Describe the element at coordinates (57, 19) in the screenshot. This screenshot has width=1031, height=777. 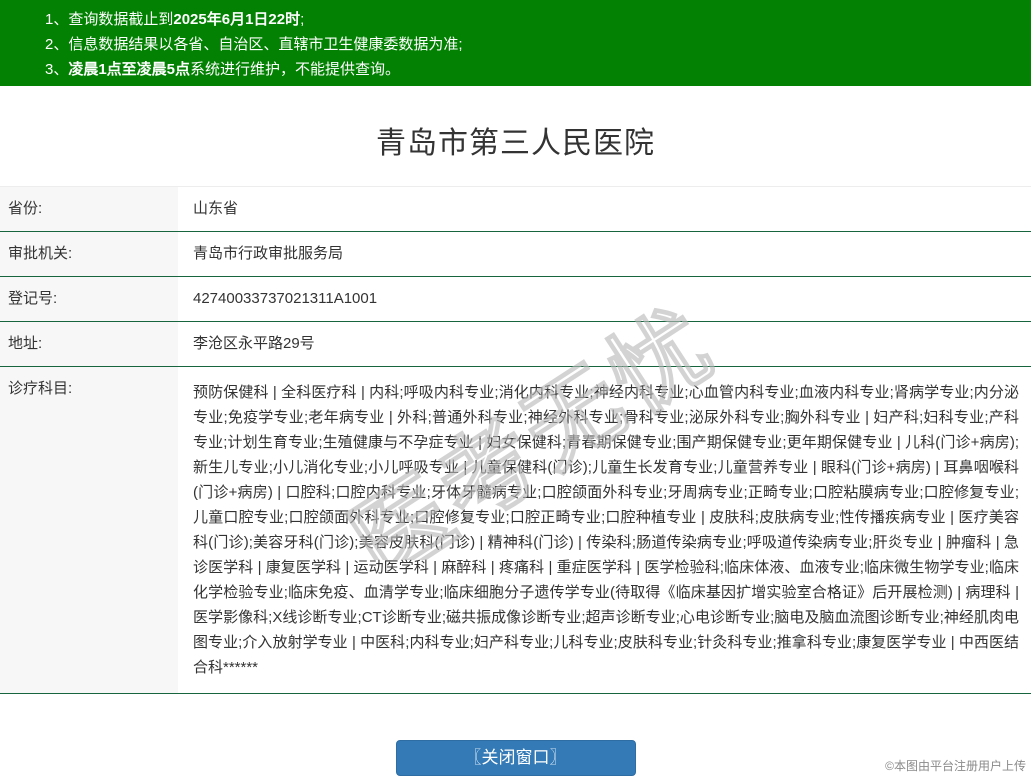
I see `notice-line-1-num: 1、` at that location.